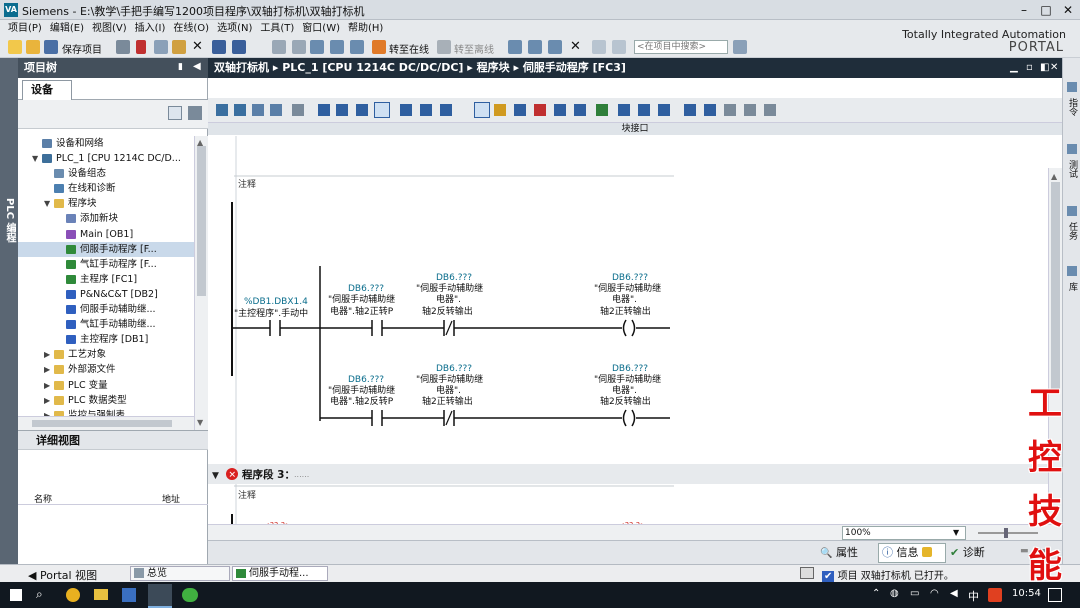 This screenshot has width=1080, height=608. What do you see at coordinates (540, 110) in the screenshot?
I see `monitor-icon` at bounding box center [540, 110].